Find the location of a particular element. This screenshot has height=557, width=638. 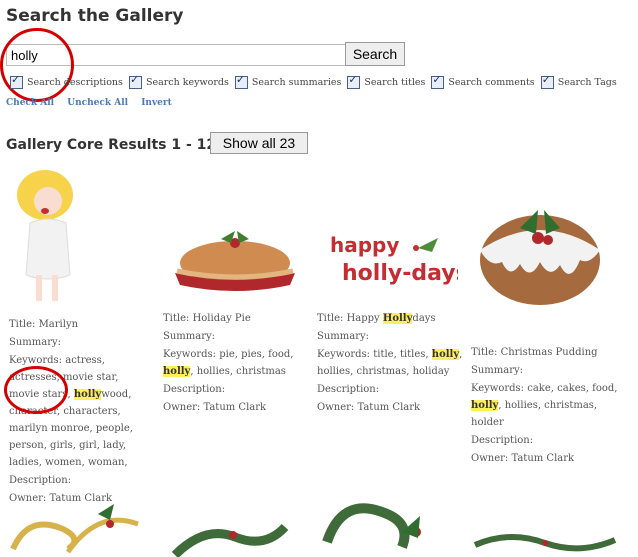

option-tags: Search Tags is located at coordinates (578, 81).